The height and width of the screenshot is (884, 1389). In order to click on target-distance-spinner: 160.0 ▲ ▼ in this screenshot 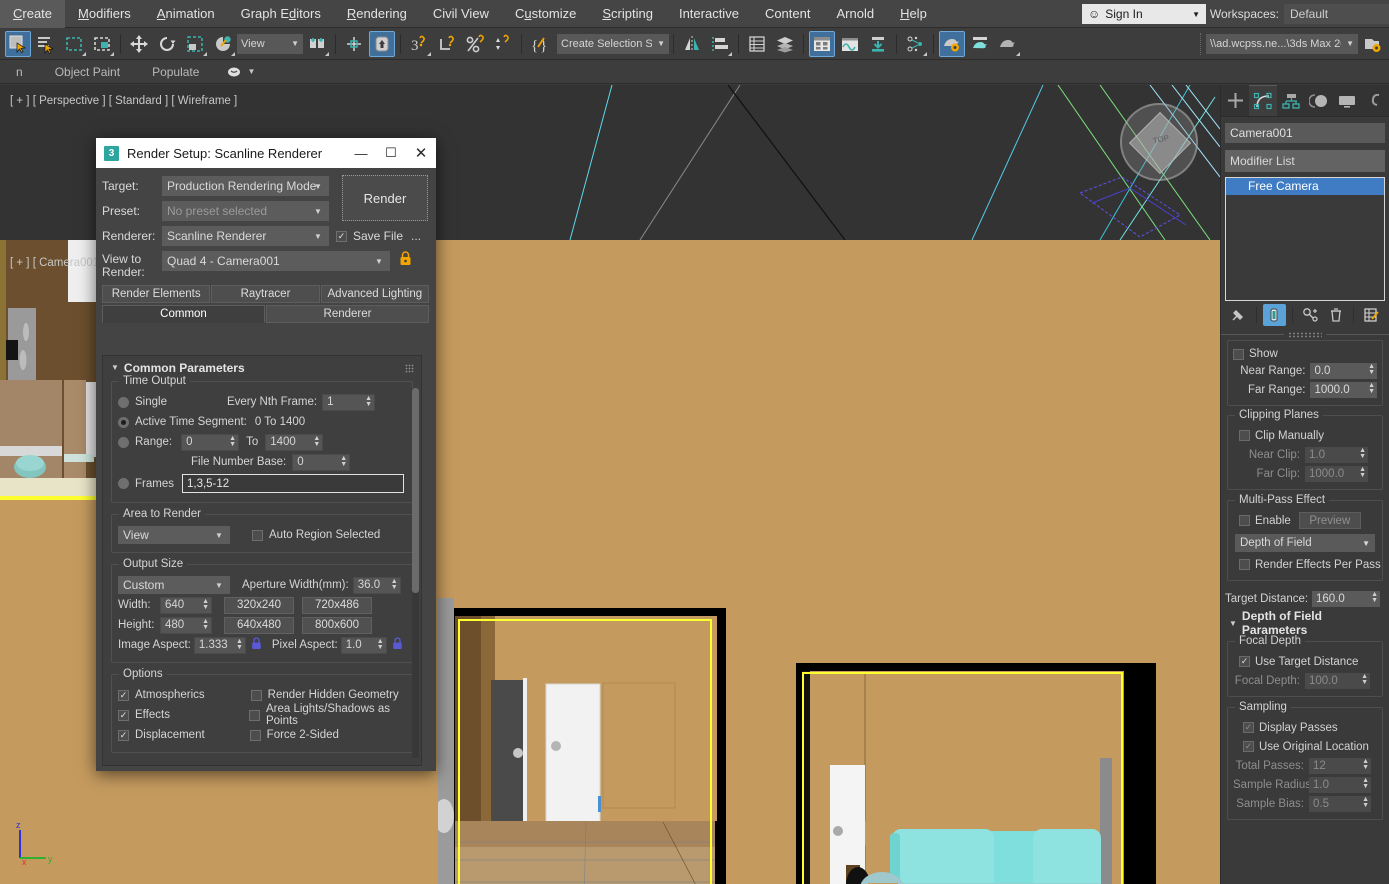, I will do `click(1346, 598)`.